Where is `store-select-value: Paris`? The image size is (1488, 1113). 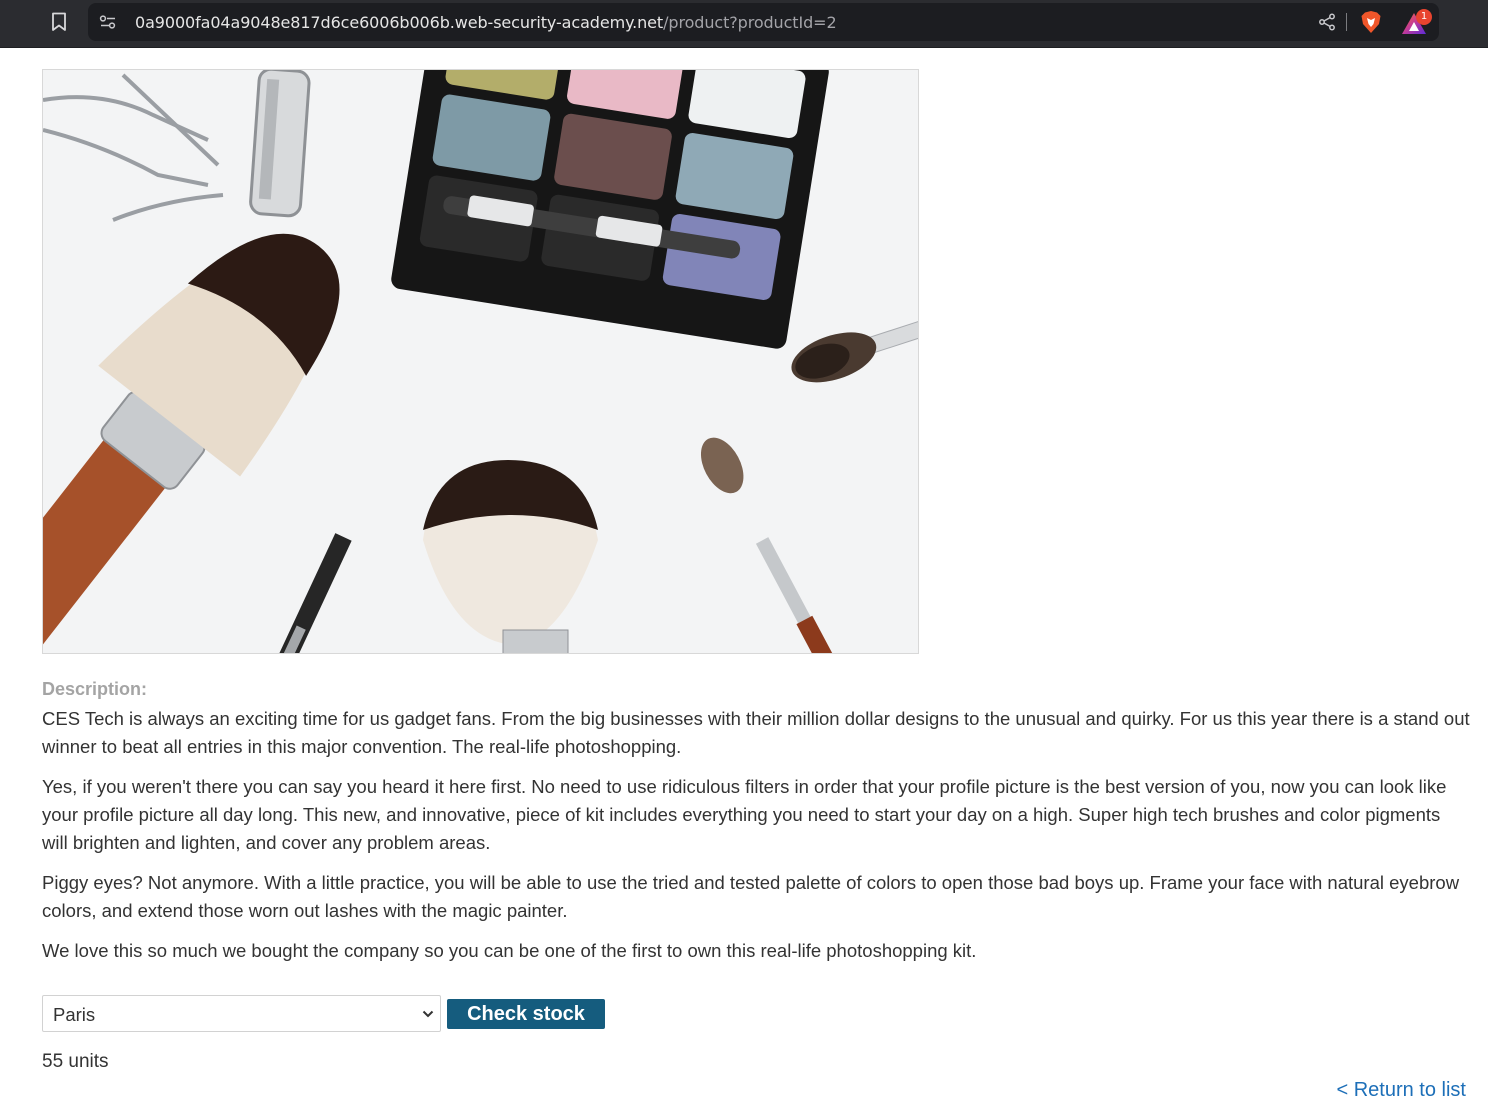
store-select-value: Paris is located at coordinates (74, 1014).